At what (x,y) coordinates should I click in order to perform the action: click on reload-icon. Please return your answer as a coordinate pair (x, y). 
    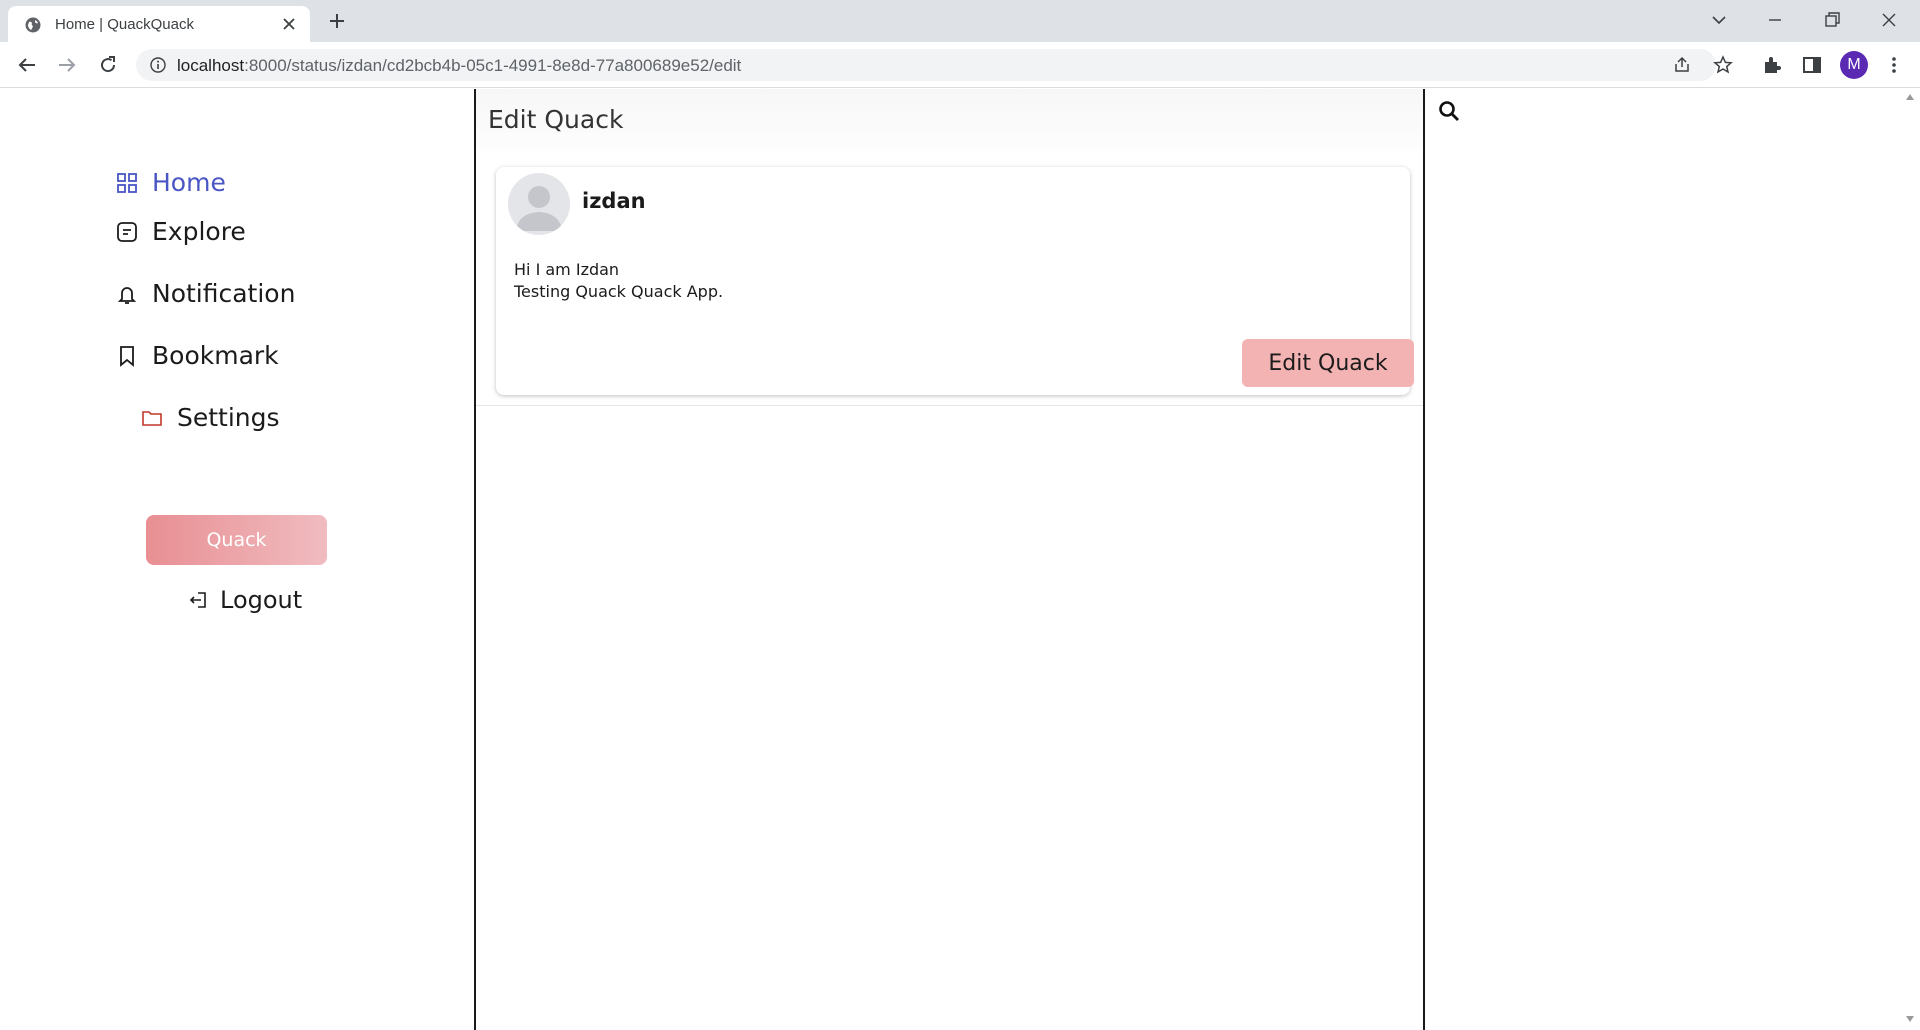
    Looking at the image, I should click on (108, 65).